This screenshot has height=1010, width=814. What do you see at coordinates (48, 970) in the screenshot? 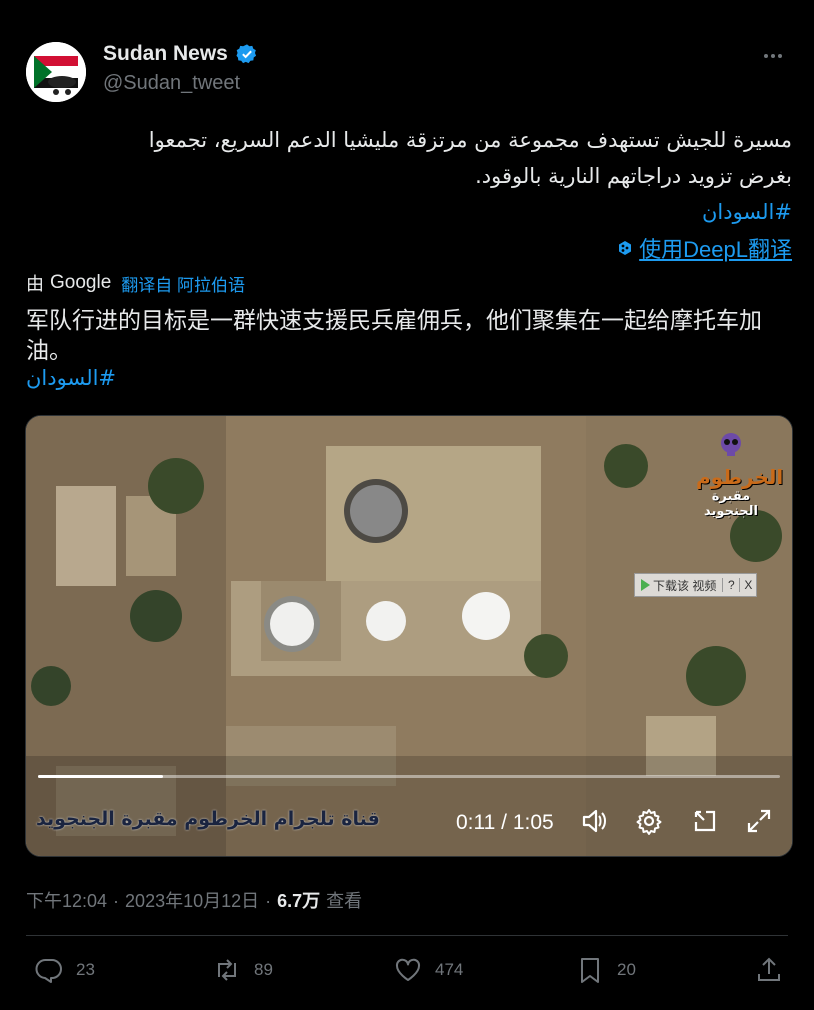
I see `reply-icon` at bounding box center [48, 970].